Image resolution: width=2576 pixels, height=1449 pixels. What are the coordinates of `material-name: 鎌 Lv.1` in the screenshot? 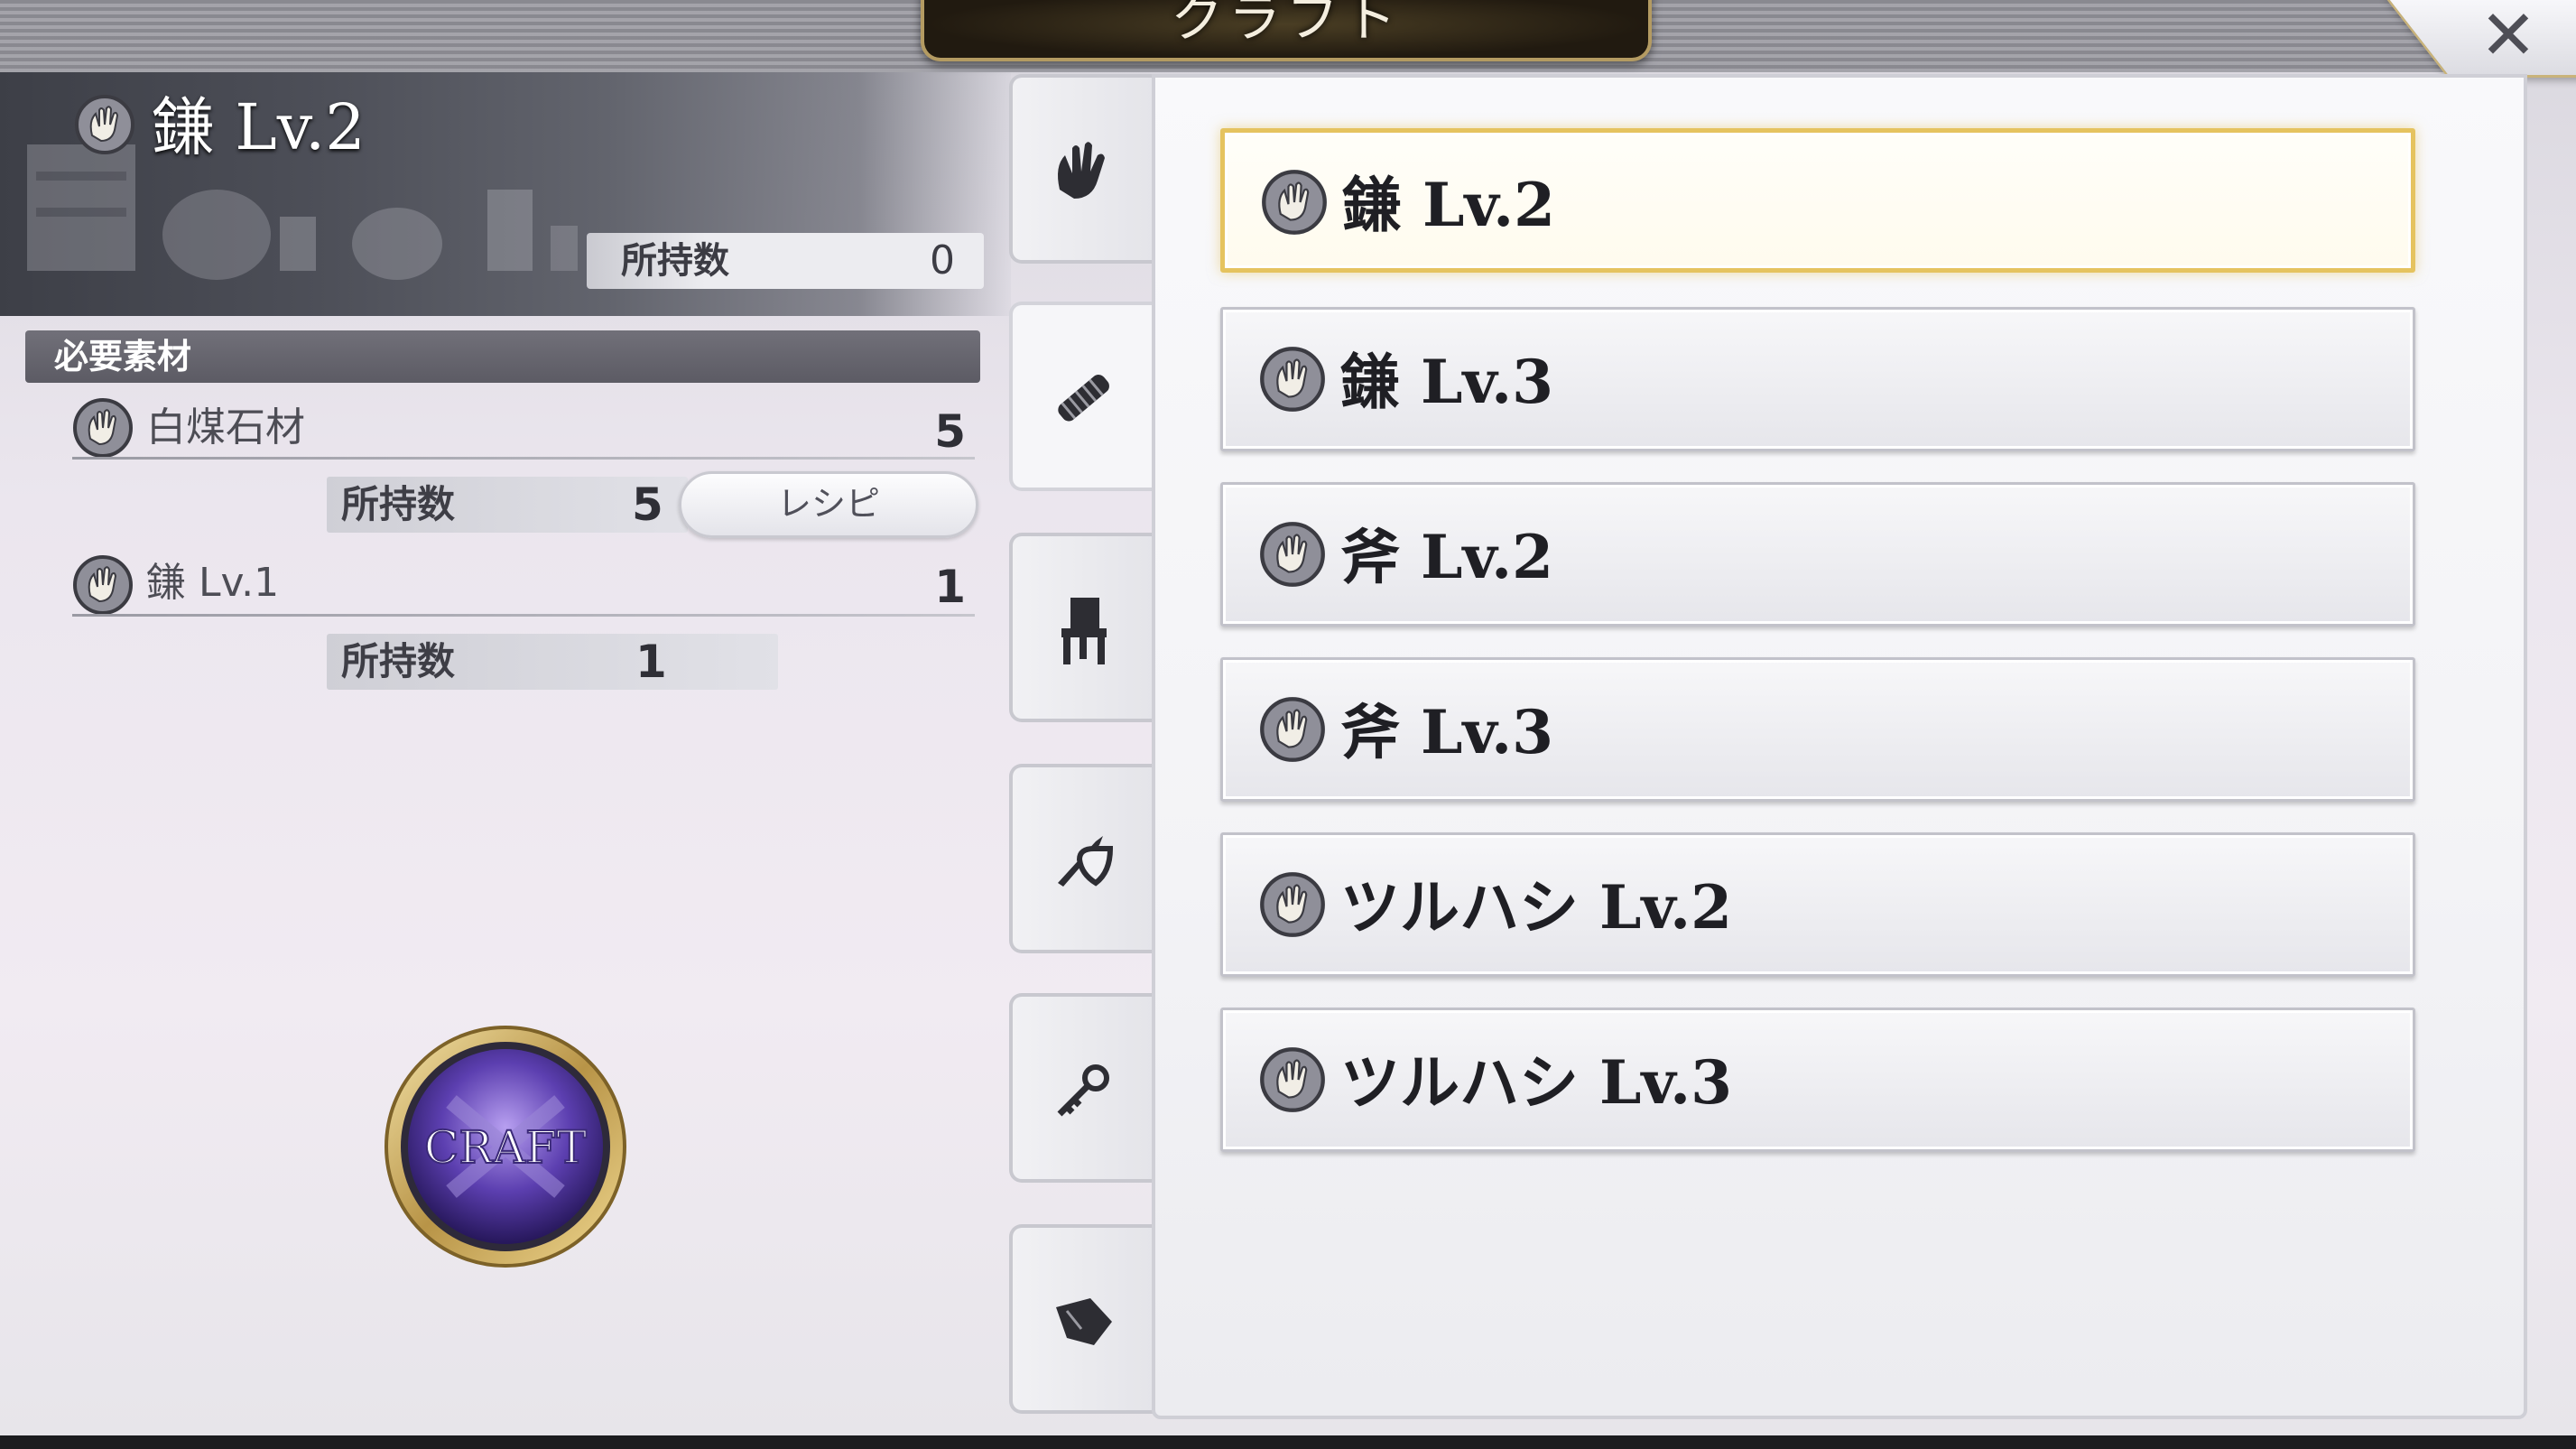 It's located at (213, 583).